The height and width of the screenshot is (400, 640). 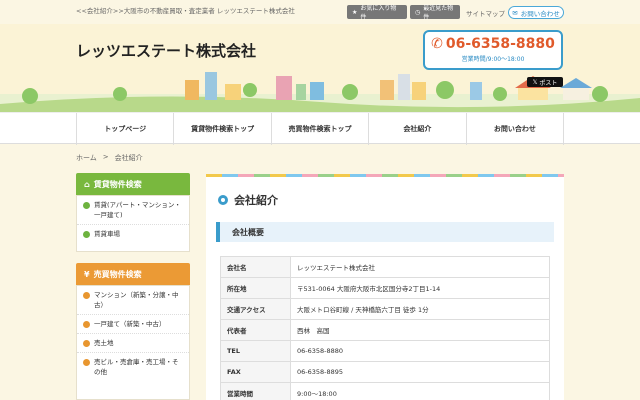 What do you see at coordinates (255, 267) in the screenshot?
I see `table-key: 会社名` at bounding box center [255, 267].